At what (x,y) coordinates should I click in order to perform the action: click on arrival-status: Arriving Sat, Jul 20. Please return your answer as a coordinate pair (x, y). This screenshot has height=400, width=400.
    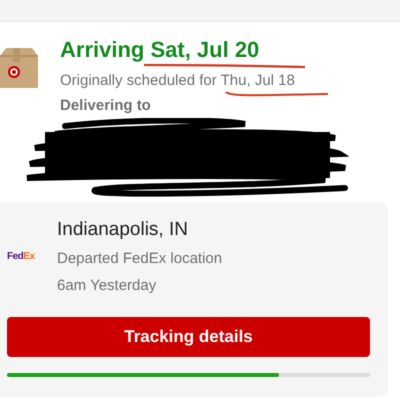
    Looking at the image, I should click on (160, 50).